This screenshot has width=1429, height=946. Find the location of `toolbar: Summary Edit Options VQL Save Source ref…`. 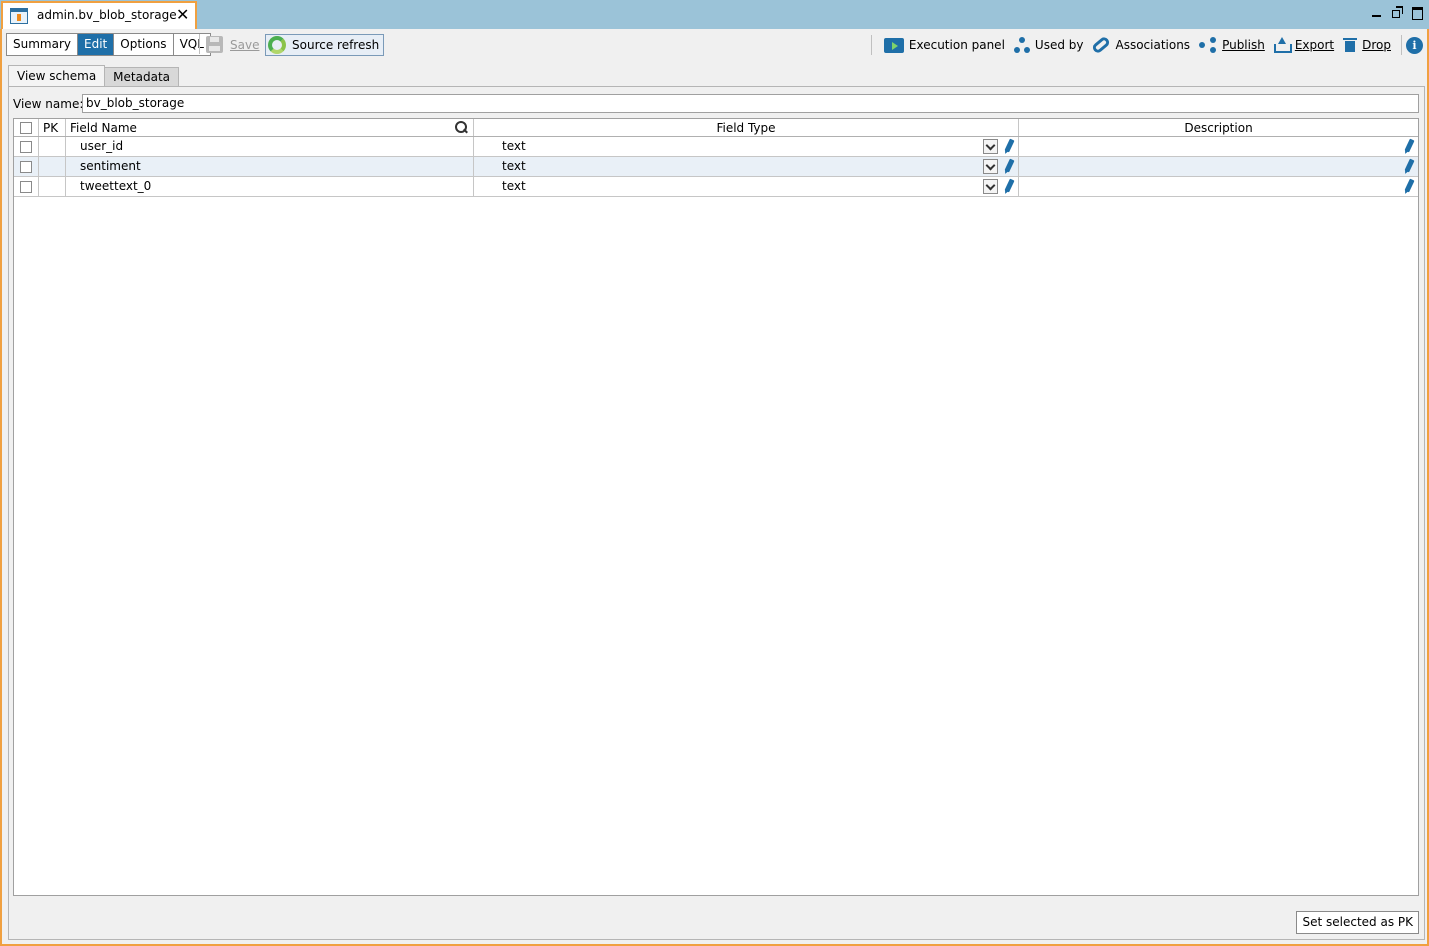

toolbar: Summary Edit Options VQL Save Source ref… is located at coordinates (714, 44).